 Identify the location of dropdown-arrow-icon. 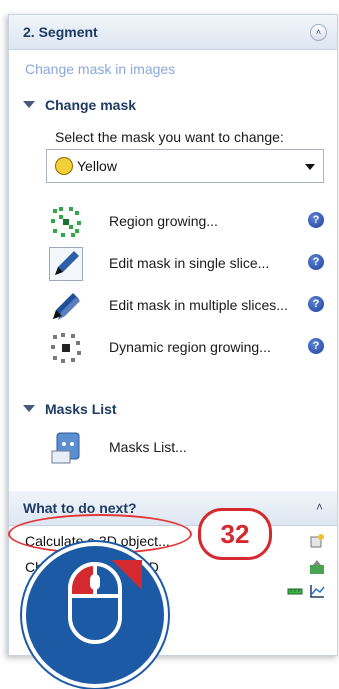
(310, 167).